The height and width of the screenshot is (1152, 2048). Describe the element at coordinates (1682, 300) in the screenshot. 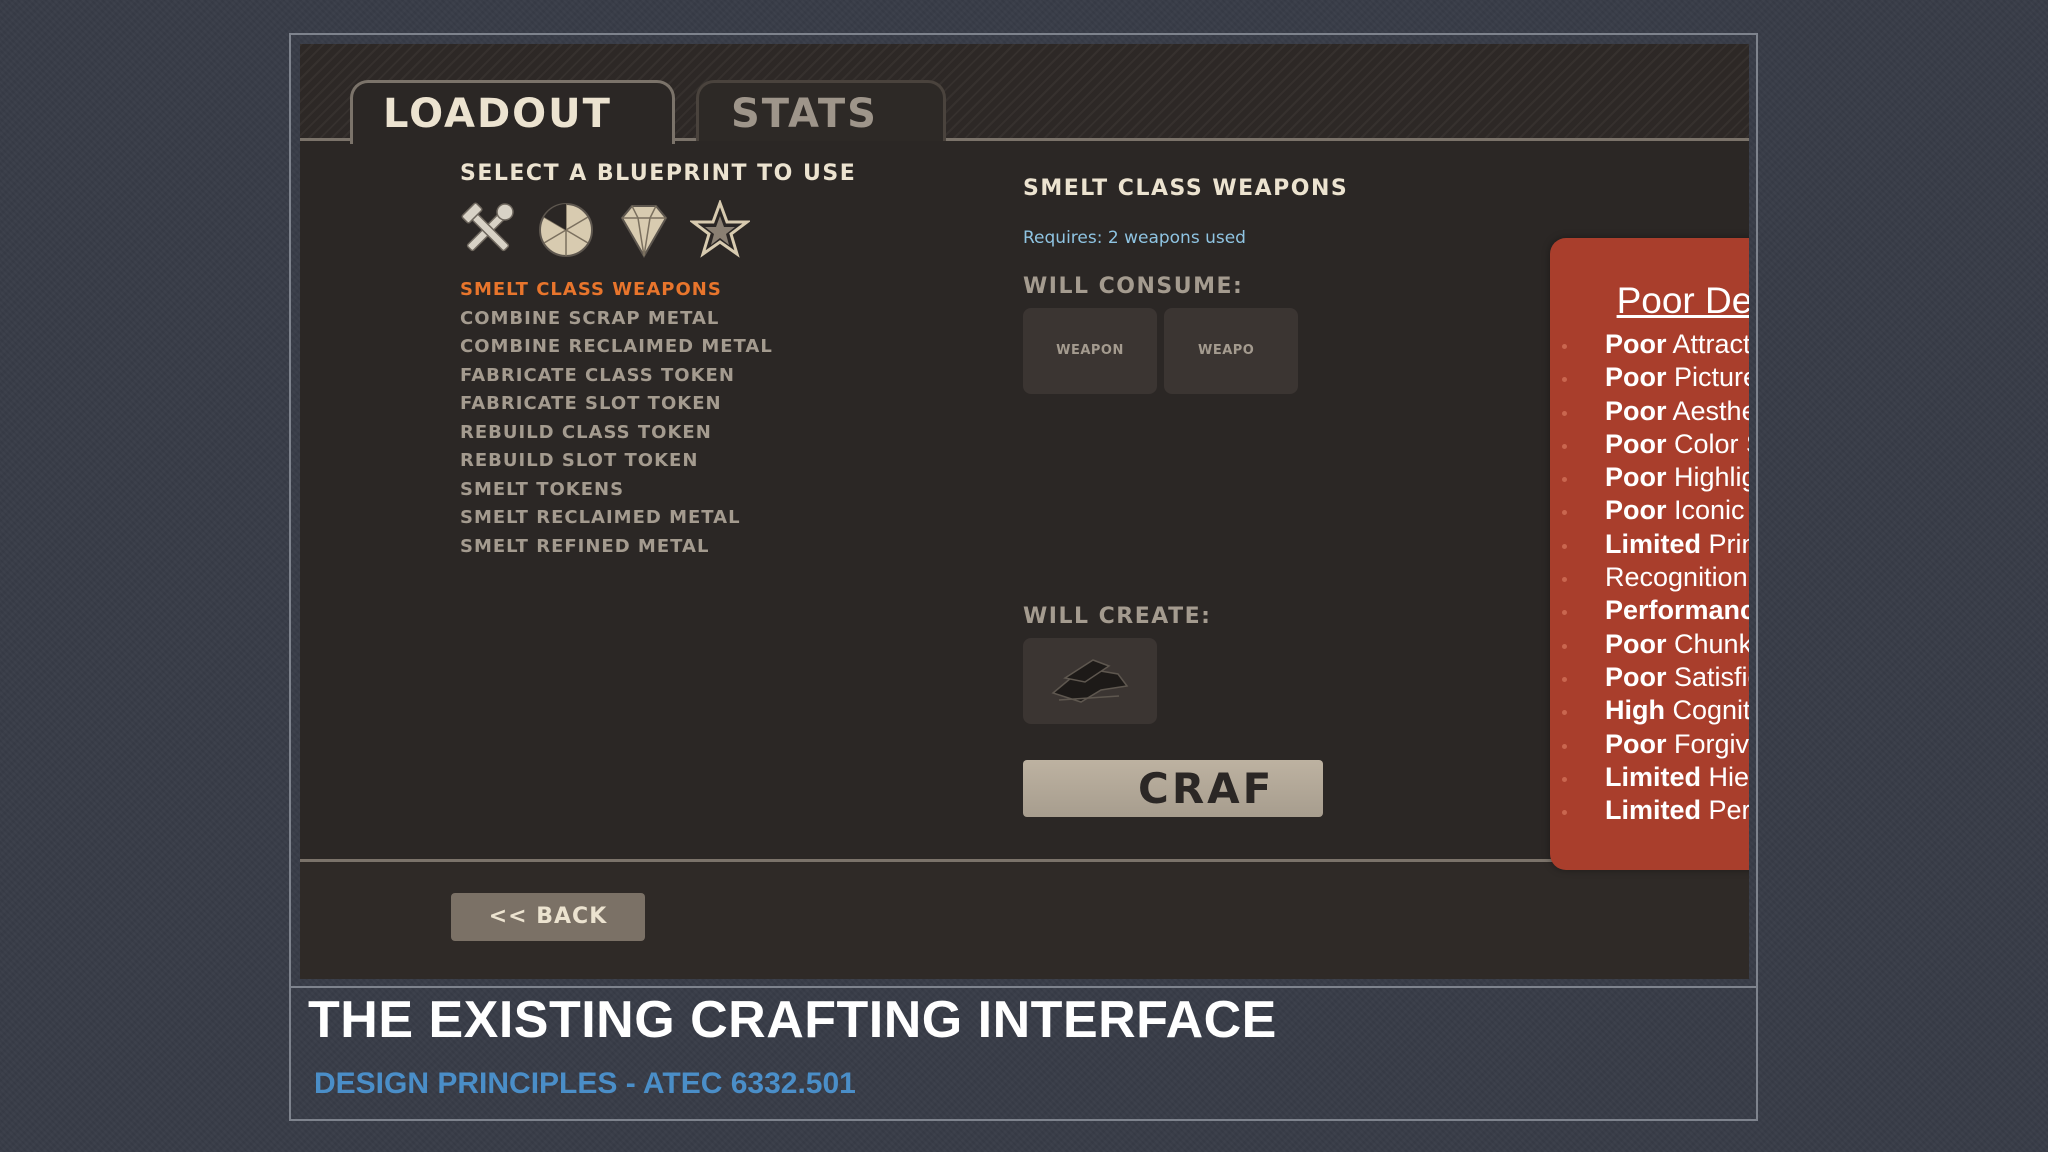

I see `callout-title: Poor Design Qualities` at that location.